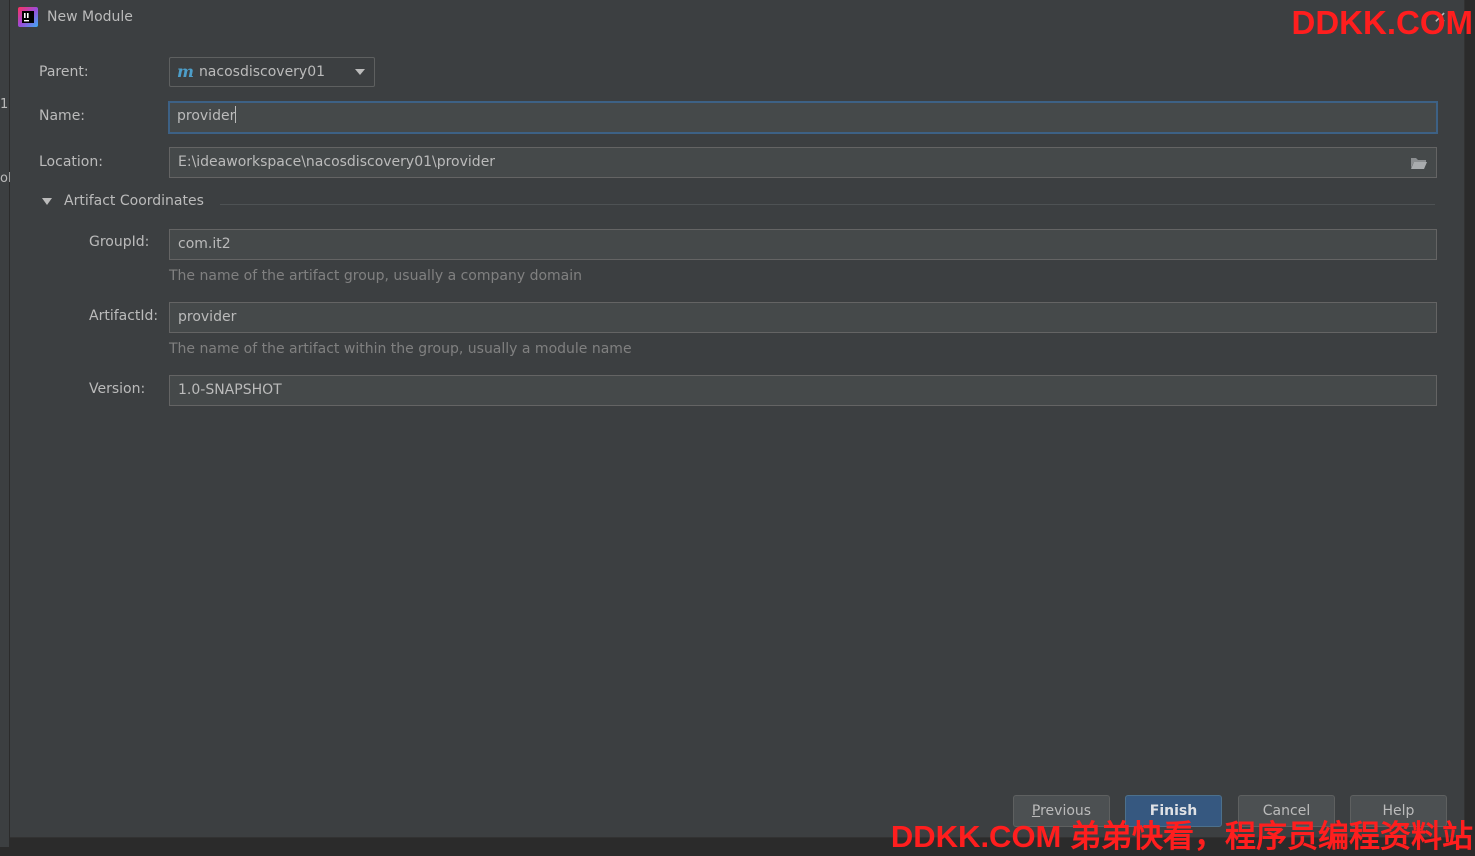  What do you see at coordinates (134, 201) in the screenshot?
I see `artifact-coordinates-title: Artifact Coordinates` at bounding box center [134, 201].